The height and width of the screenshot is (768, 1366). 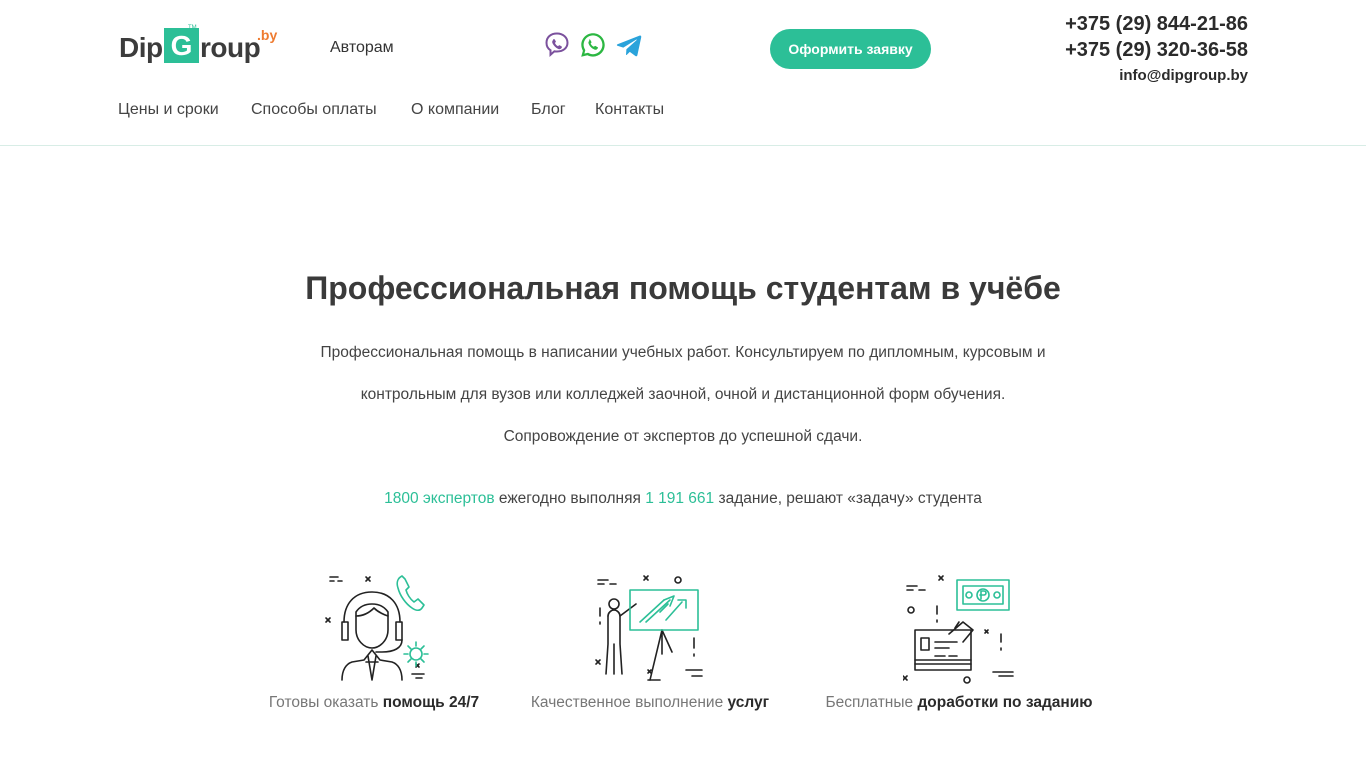 I want to click on nav-item-payment: Способы оплаты, so click(x=314, y=110).